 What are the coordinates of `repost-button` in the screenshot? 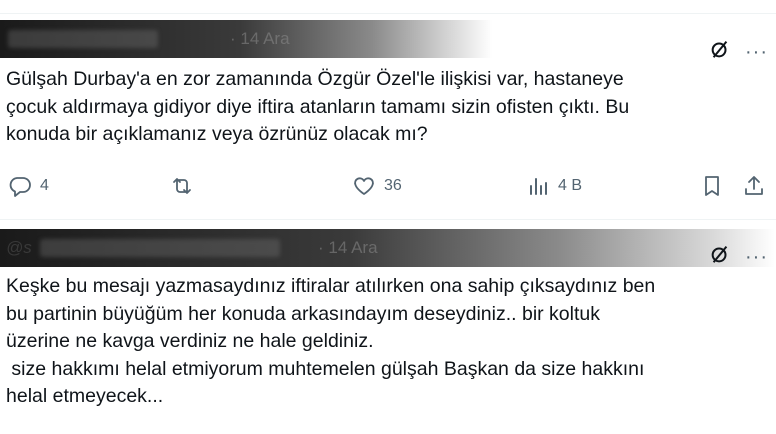 It's located at (186, 186).